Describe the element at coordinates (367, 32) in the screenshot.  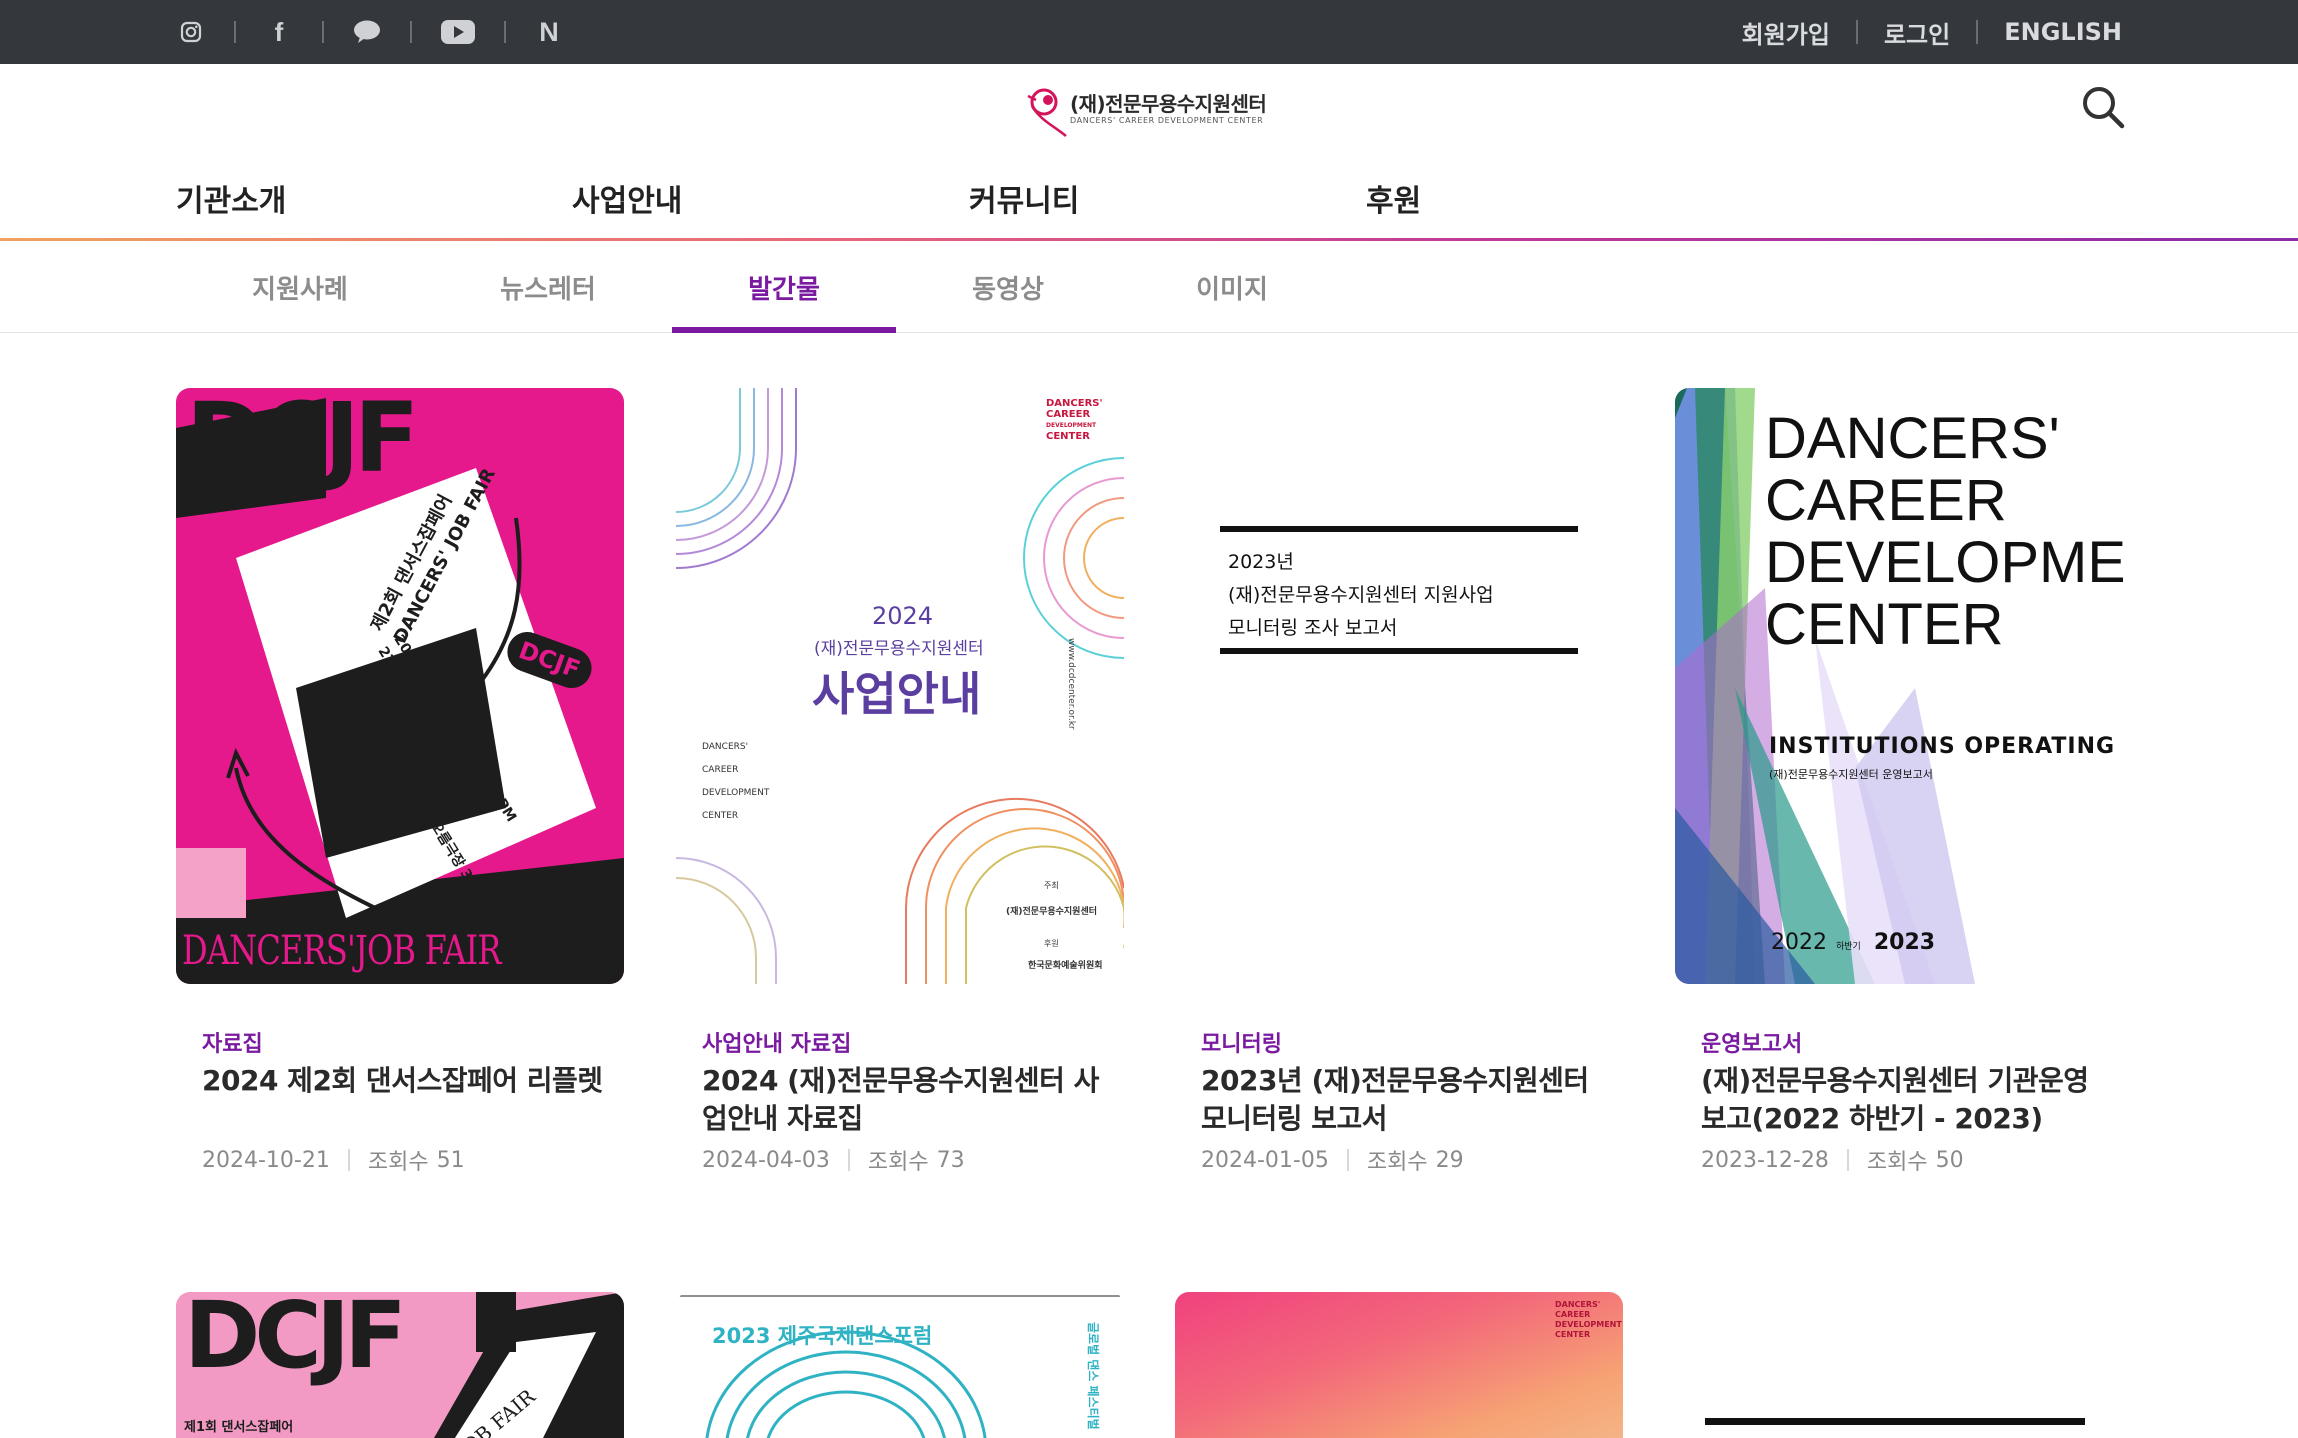
I see `kakao-icon` at that location.